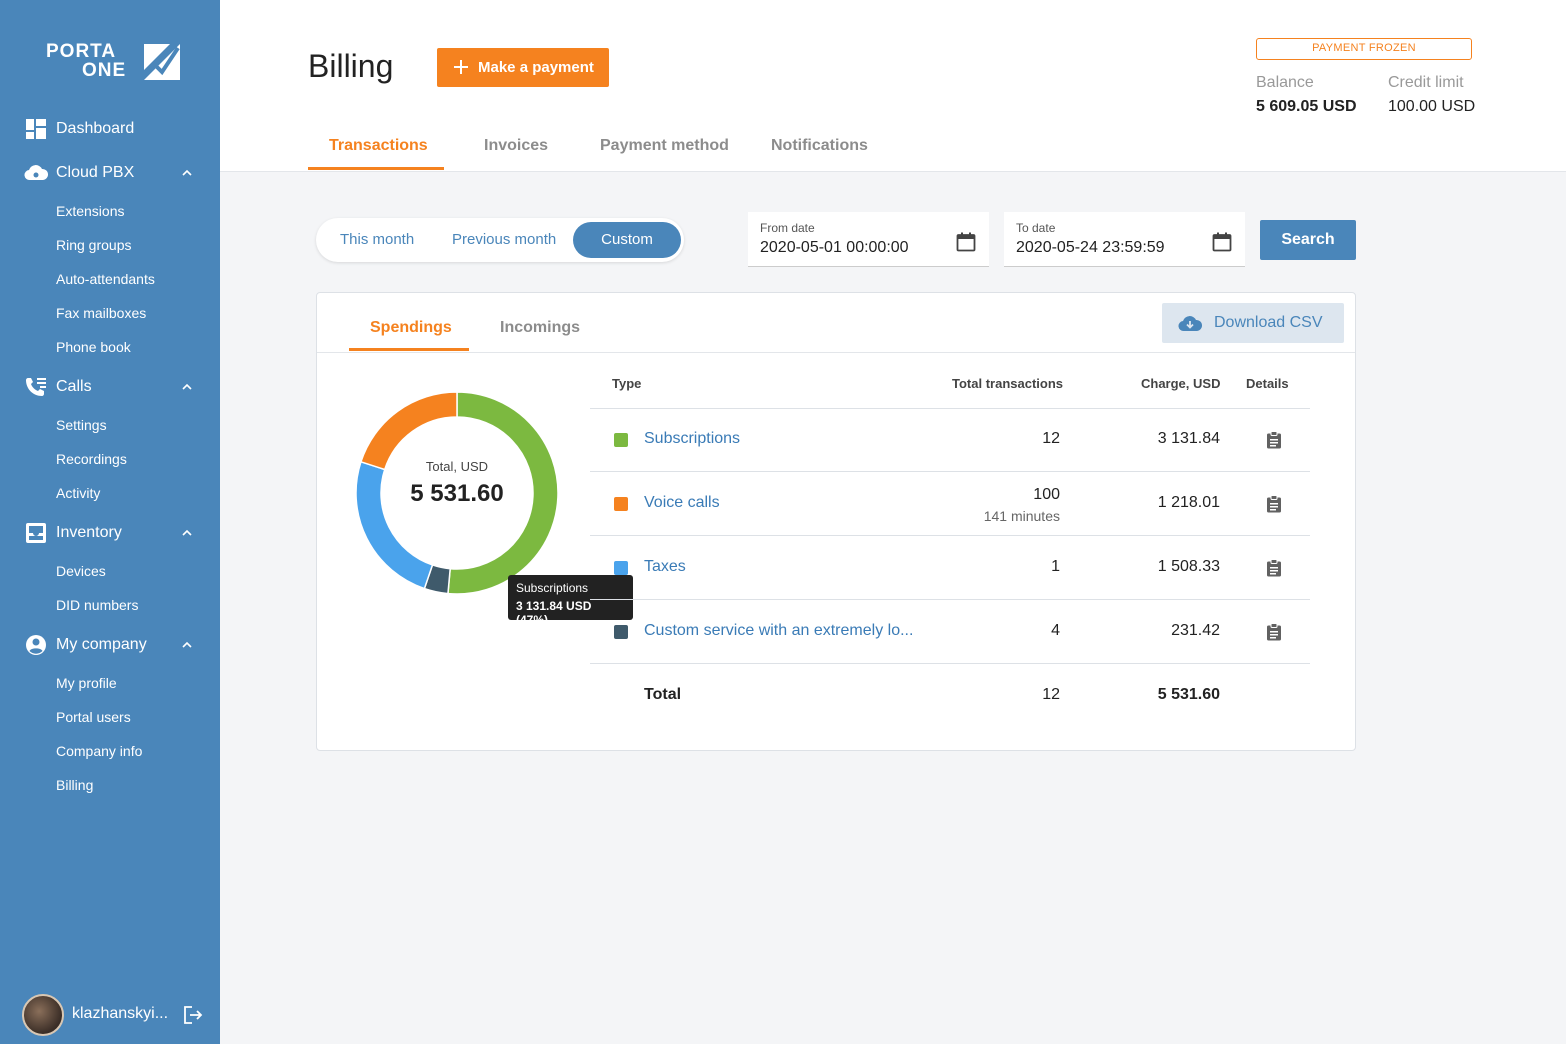  I want to click on tab-notifications: Notifications, so click(819, 146).